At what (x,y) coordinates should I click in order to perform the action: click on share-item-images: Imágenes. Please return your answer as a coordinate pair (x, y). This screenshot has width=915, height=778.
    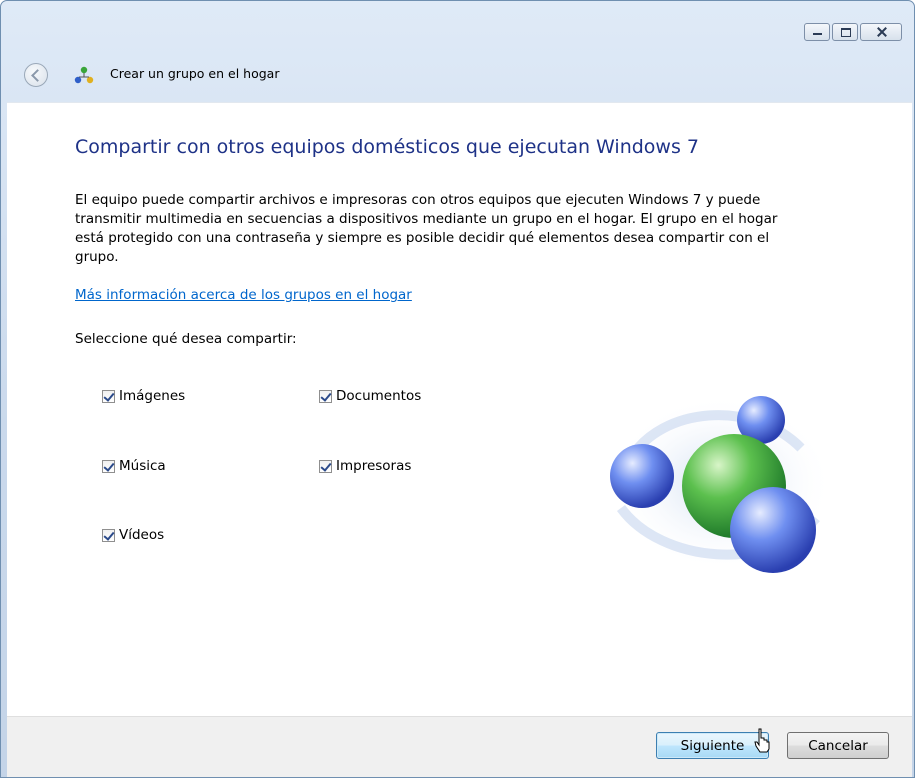
    Looking at the image, I should click on (143, 396).